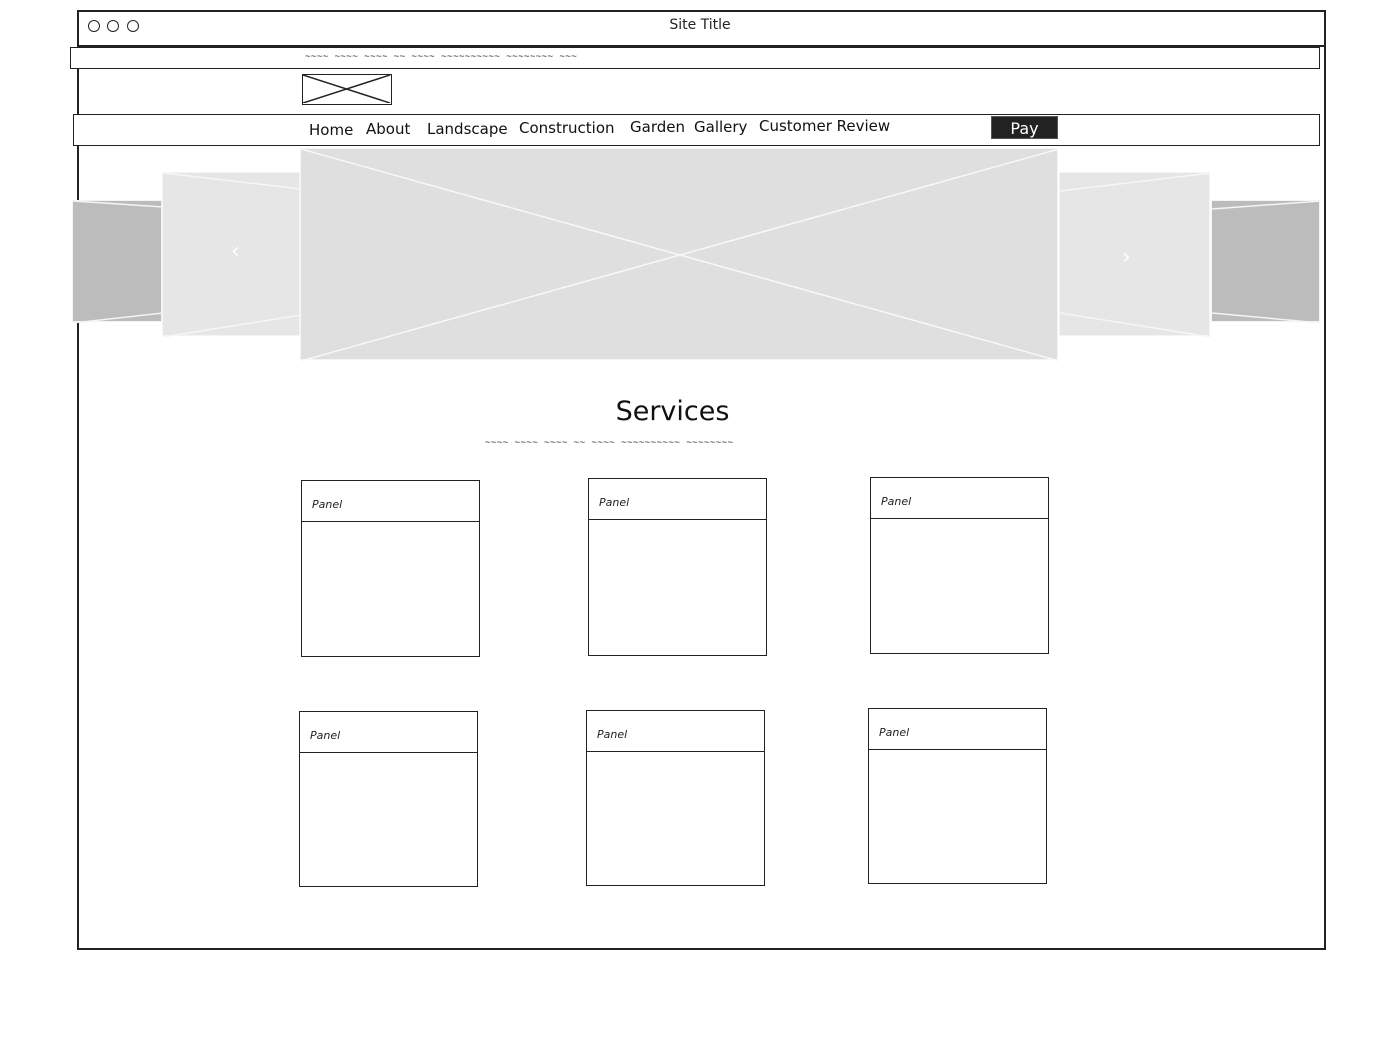 Image resolution: width=1377 pixels, height=1060 pixels. What do you see at coordinates (824, 126) in the screenshot?
I see `nav-item-customer-review: Customer Review` at bounding box center [824, 126].